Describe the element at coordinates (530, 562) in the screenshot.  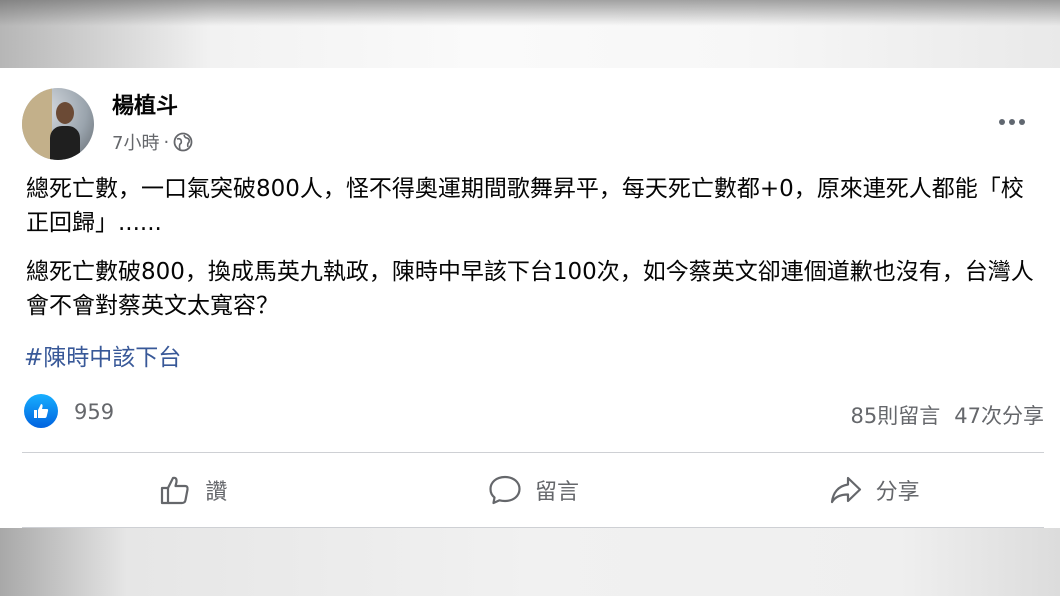
I see `background-bottom` at that location.